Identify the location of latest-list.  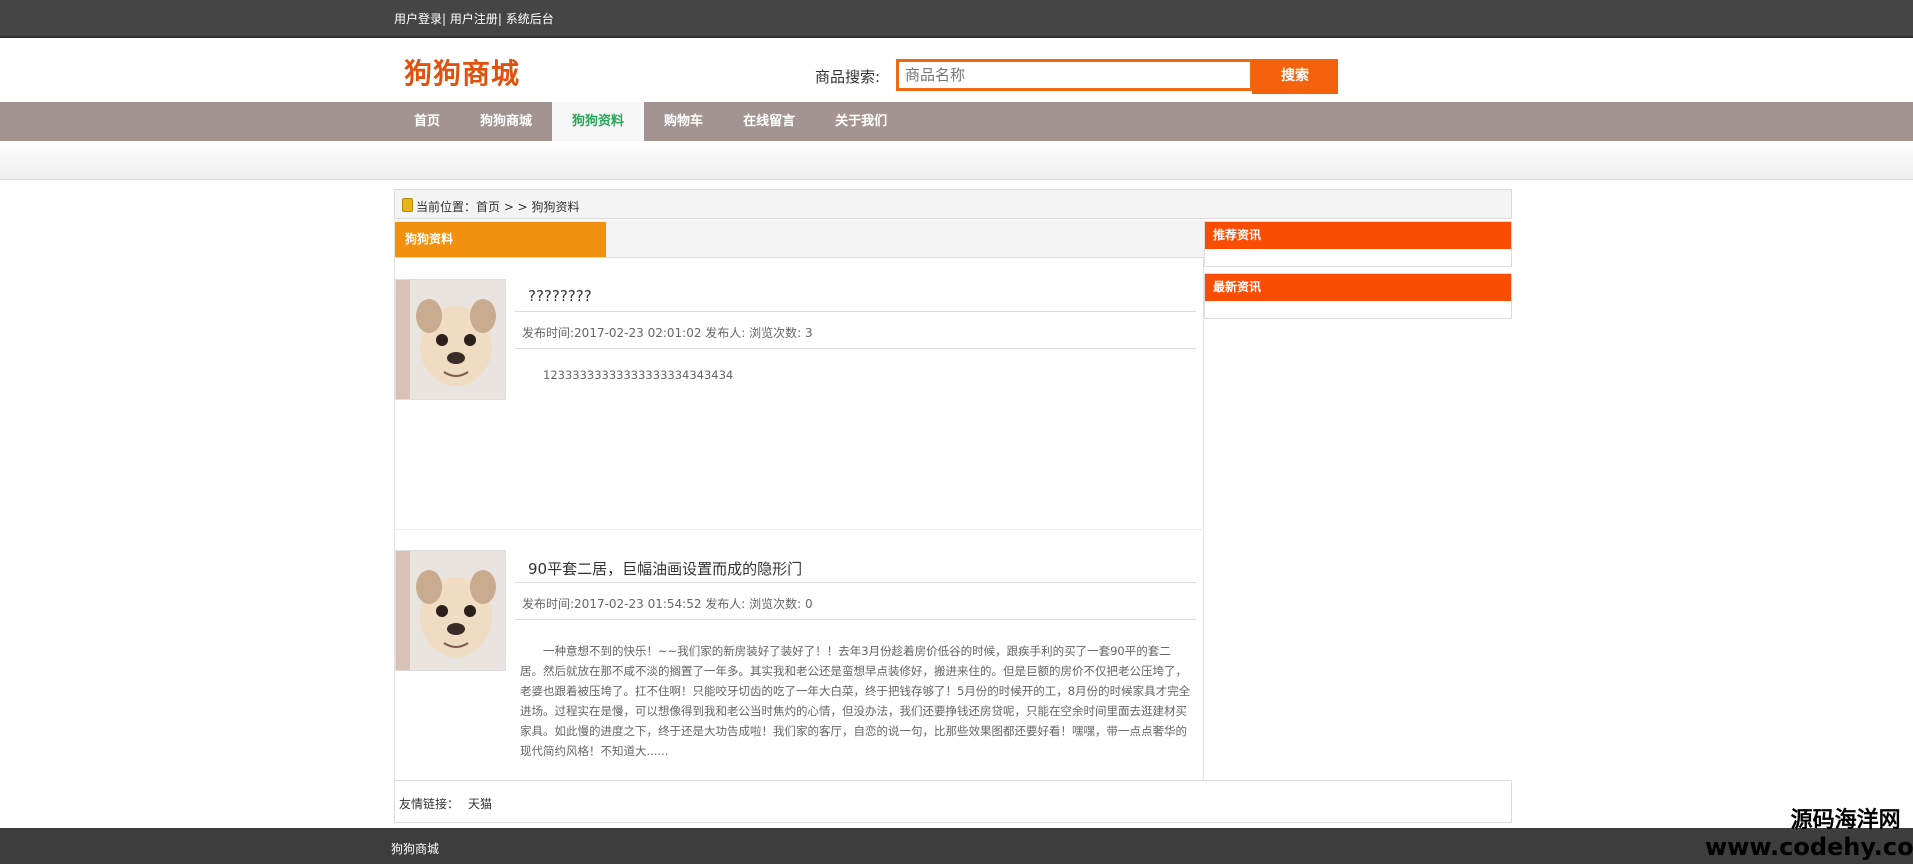
(1358, 309).